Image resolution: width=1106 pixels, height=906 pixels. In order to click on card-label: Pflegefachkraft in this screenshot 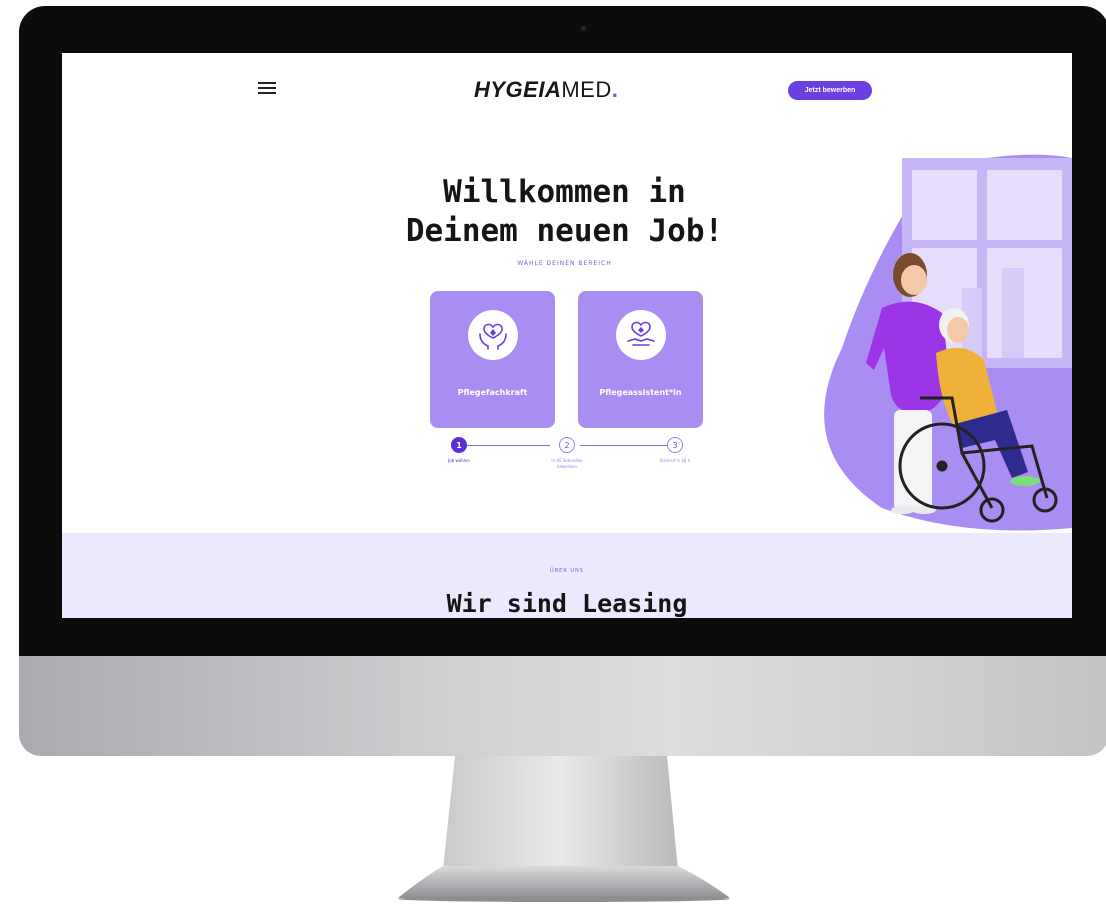, I will do `click(492, 392)`.